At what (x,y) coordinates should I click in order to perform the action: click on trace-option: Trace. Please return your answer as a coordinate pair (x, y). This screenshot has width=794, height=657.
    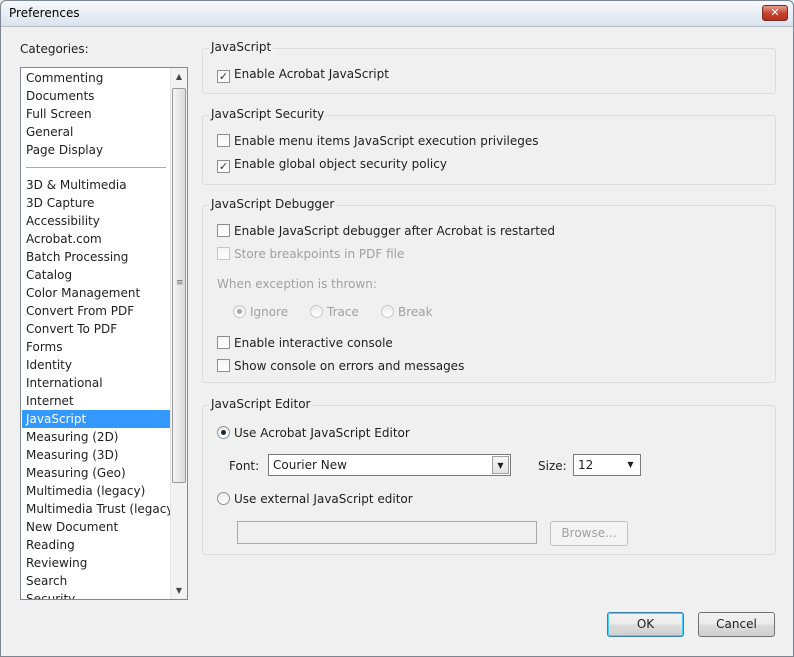
    Looking at the image, I should click on (334, 312).